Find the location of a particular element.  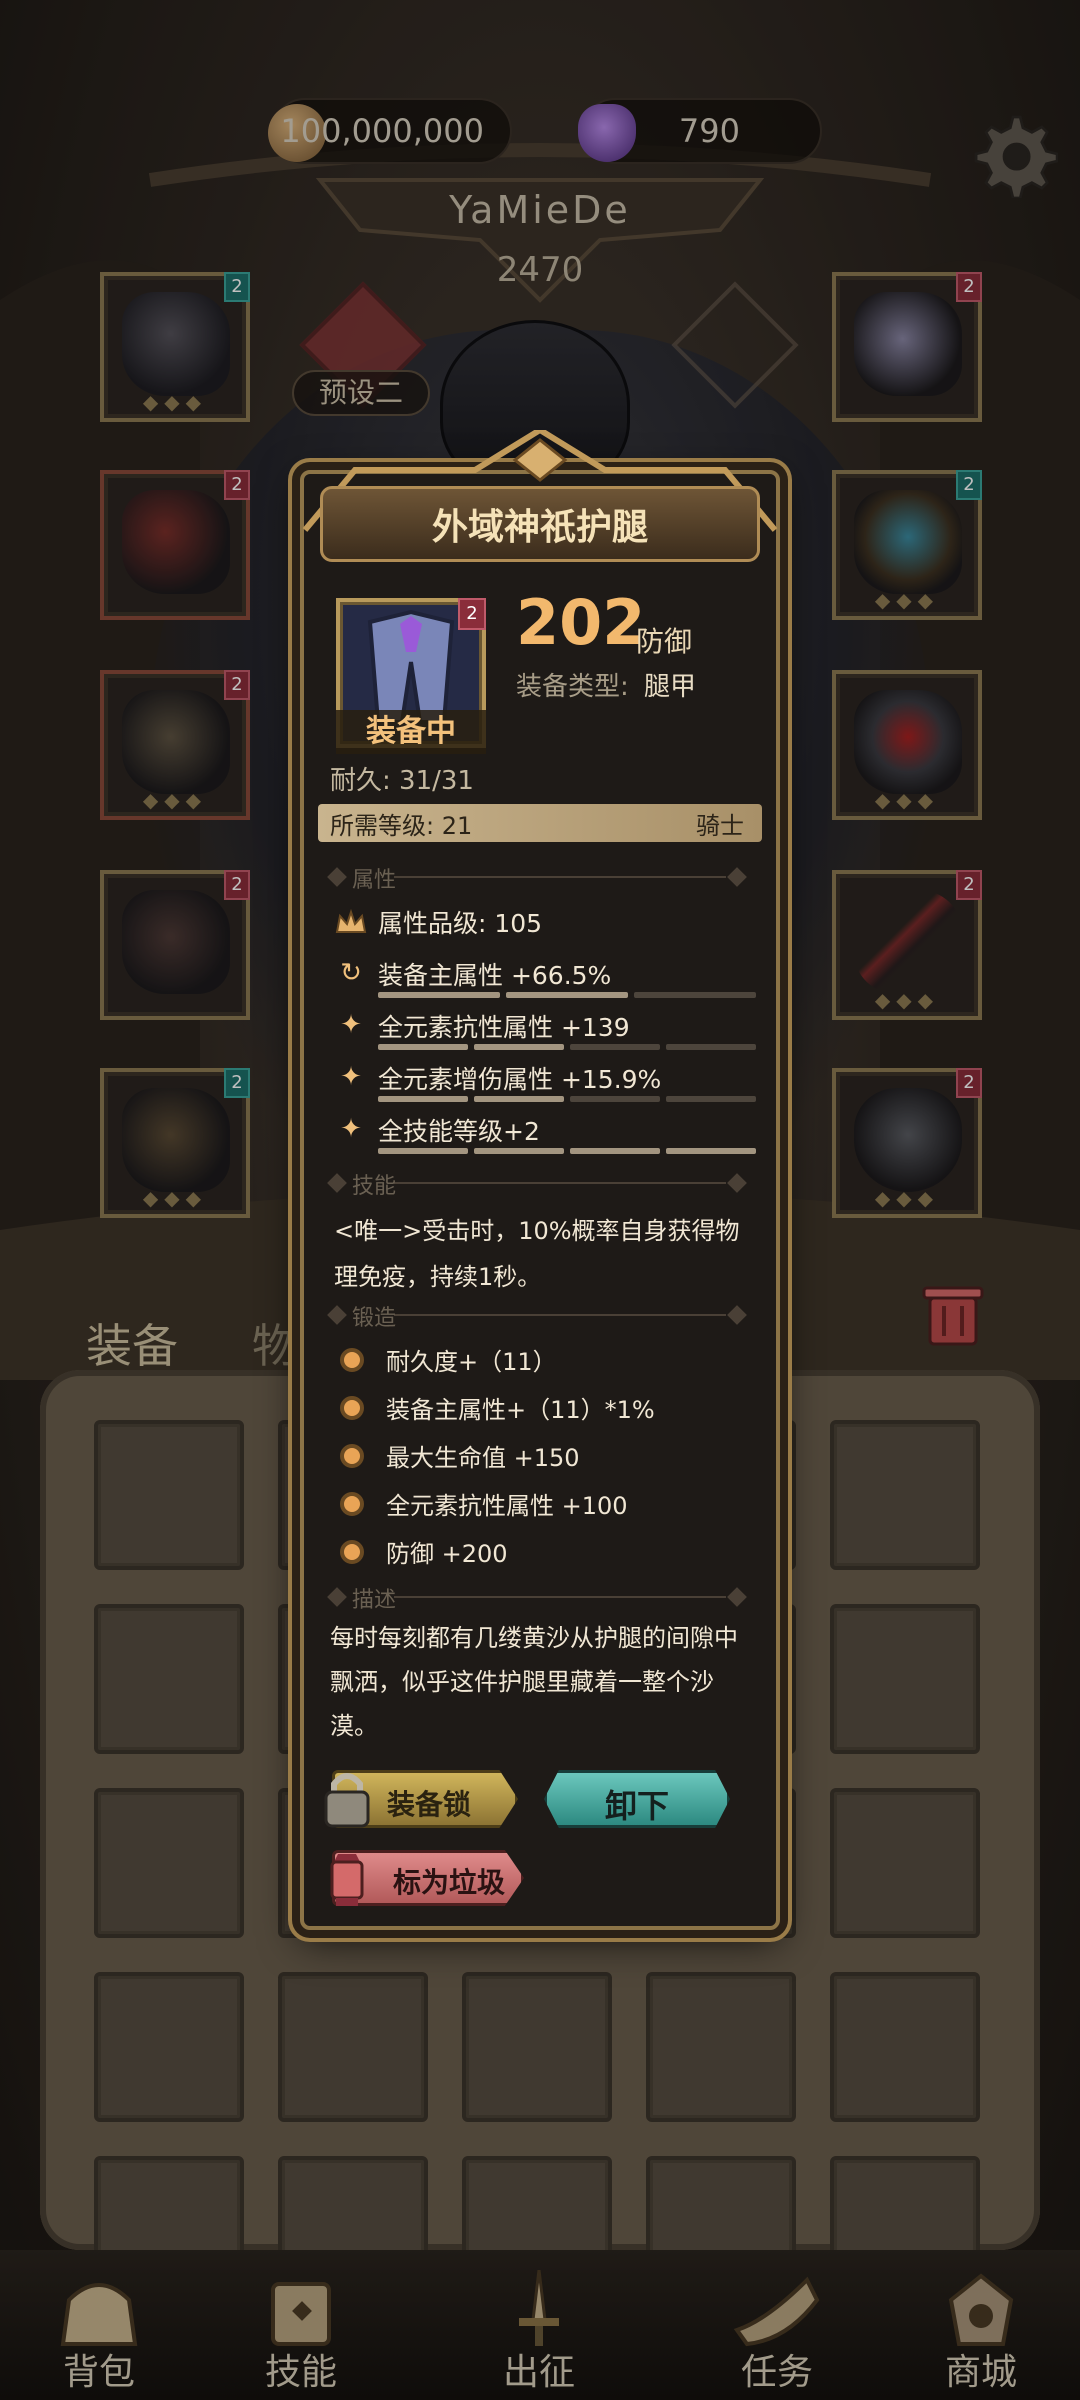

button-label: 标为垃圾 is located at coordinates (449, 1882).